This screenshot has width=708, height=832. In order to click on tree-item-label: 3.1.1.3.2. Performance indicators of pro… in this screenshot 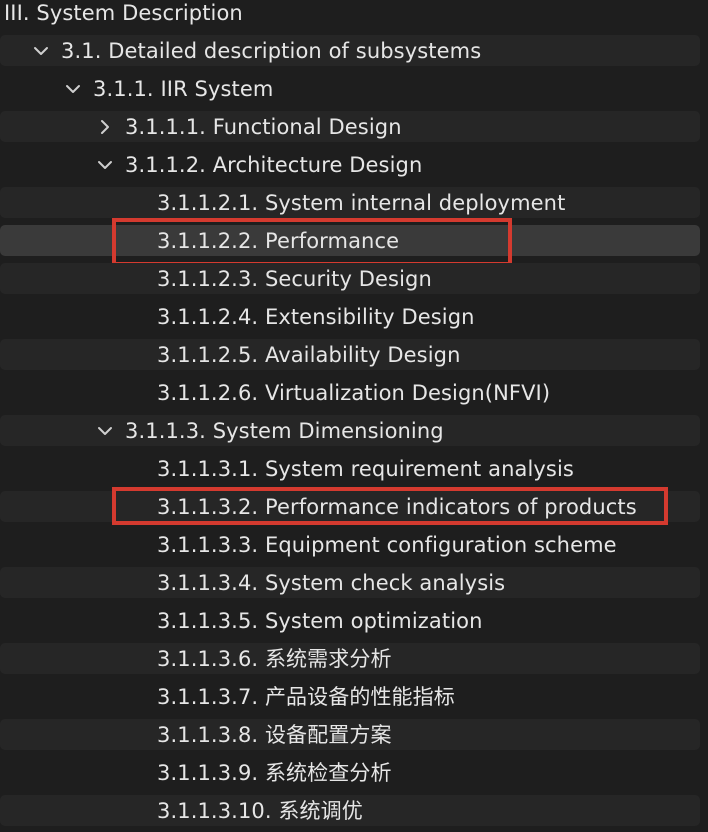, I will do `click(397, 507)`.